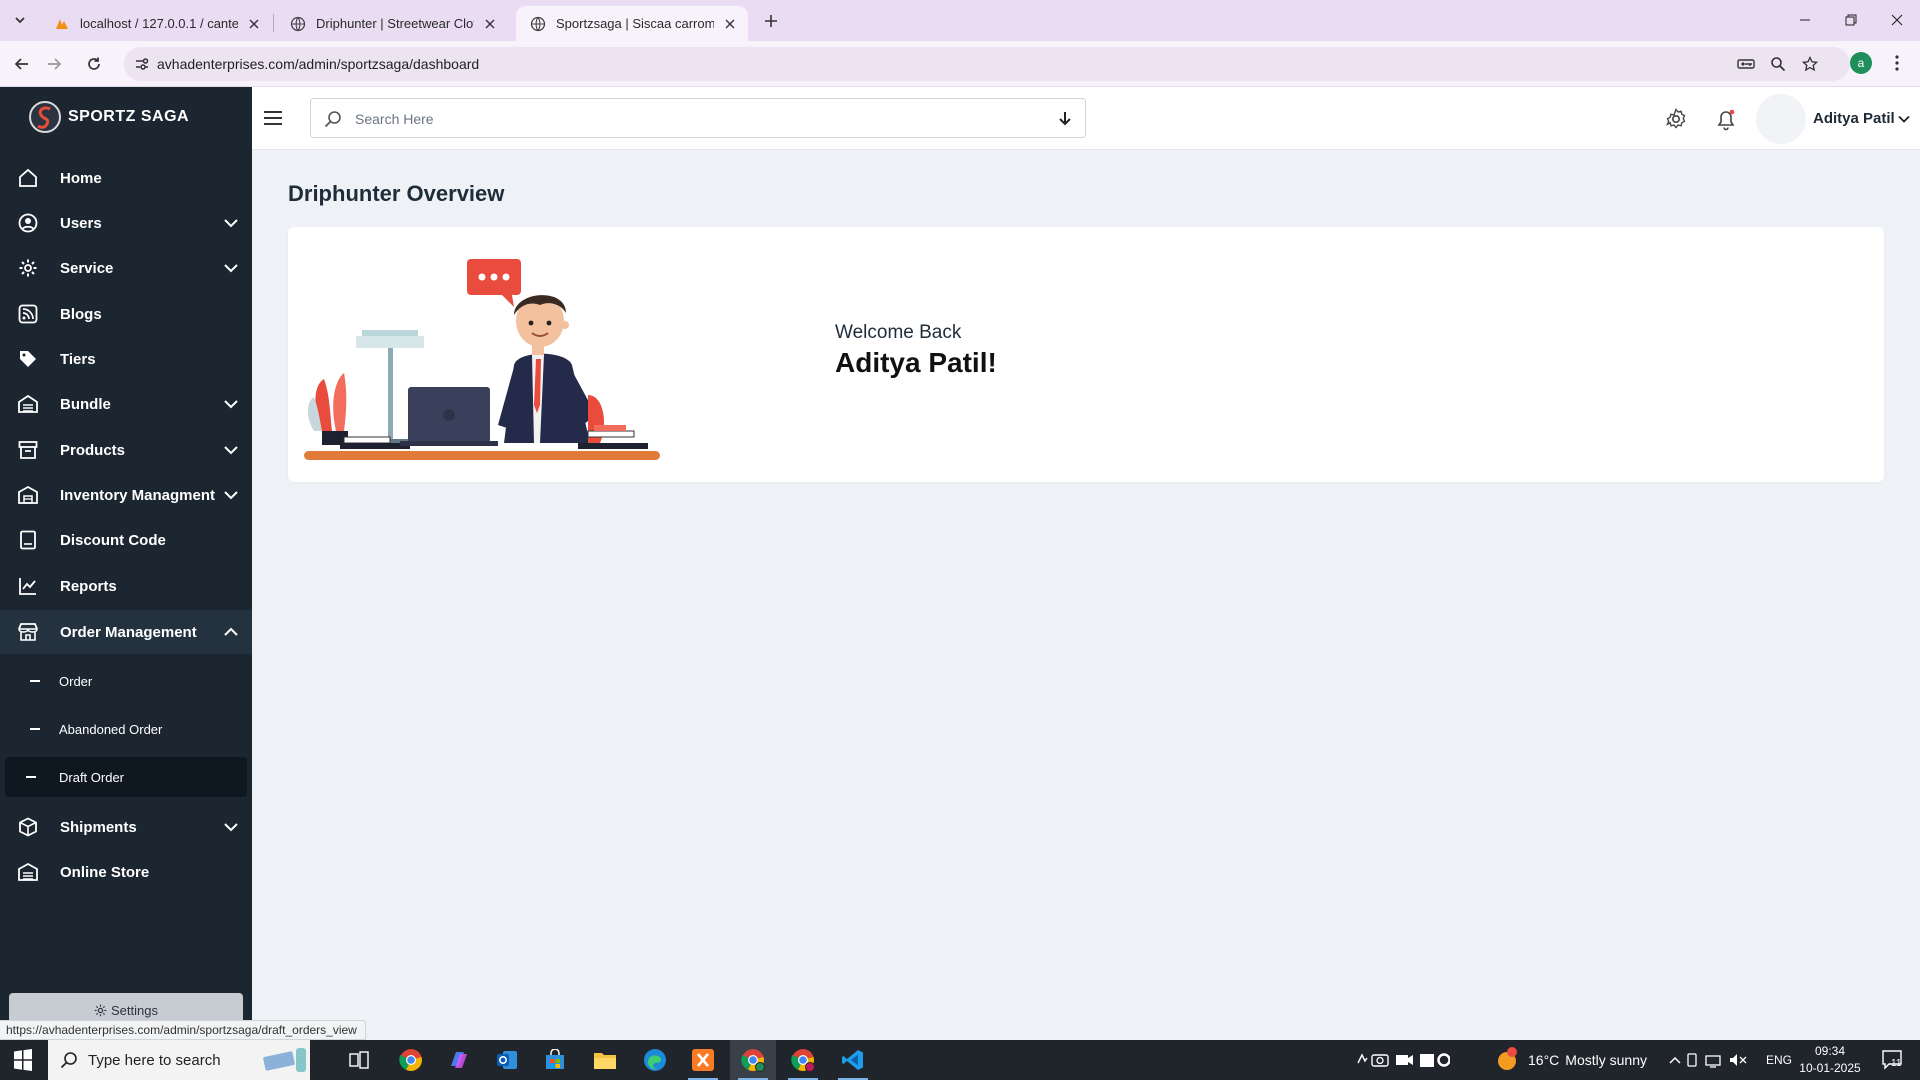 The width and height of the screenshot is (1920, 1080). What do you see at coordinates (1726, 119) in the screenshot?
I see `bell-icon` at bounding box center [1726, 119].